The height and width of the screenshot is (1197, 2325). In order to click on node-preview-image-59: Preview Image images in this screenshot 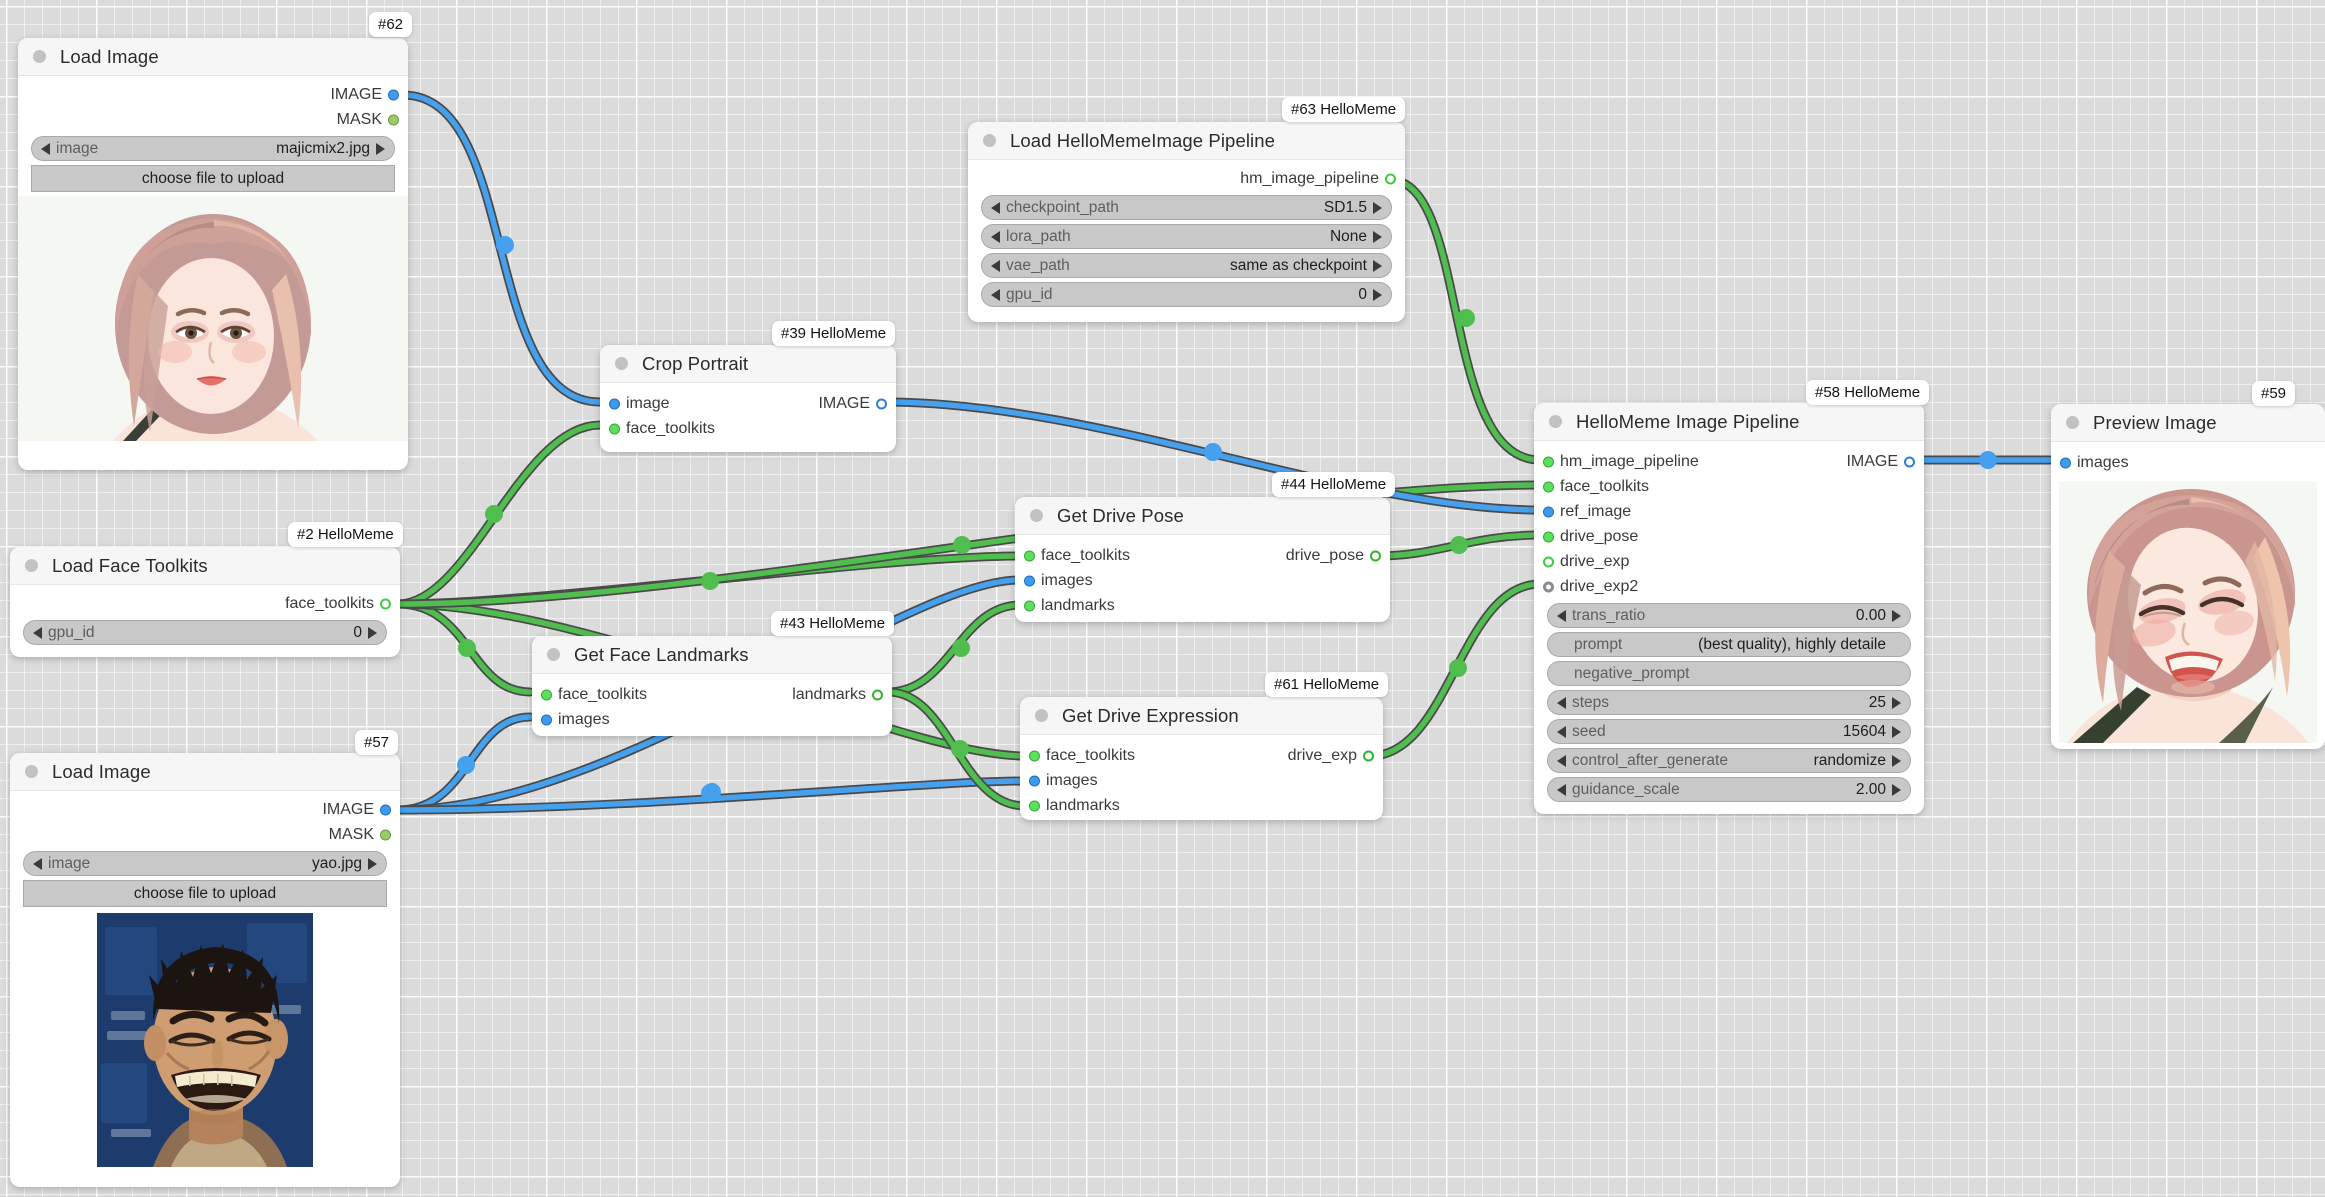, I will do `click(2188, 576)`.